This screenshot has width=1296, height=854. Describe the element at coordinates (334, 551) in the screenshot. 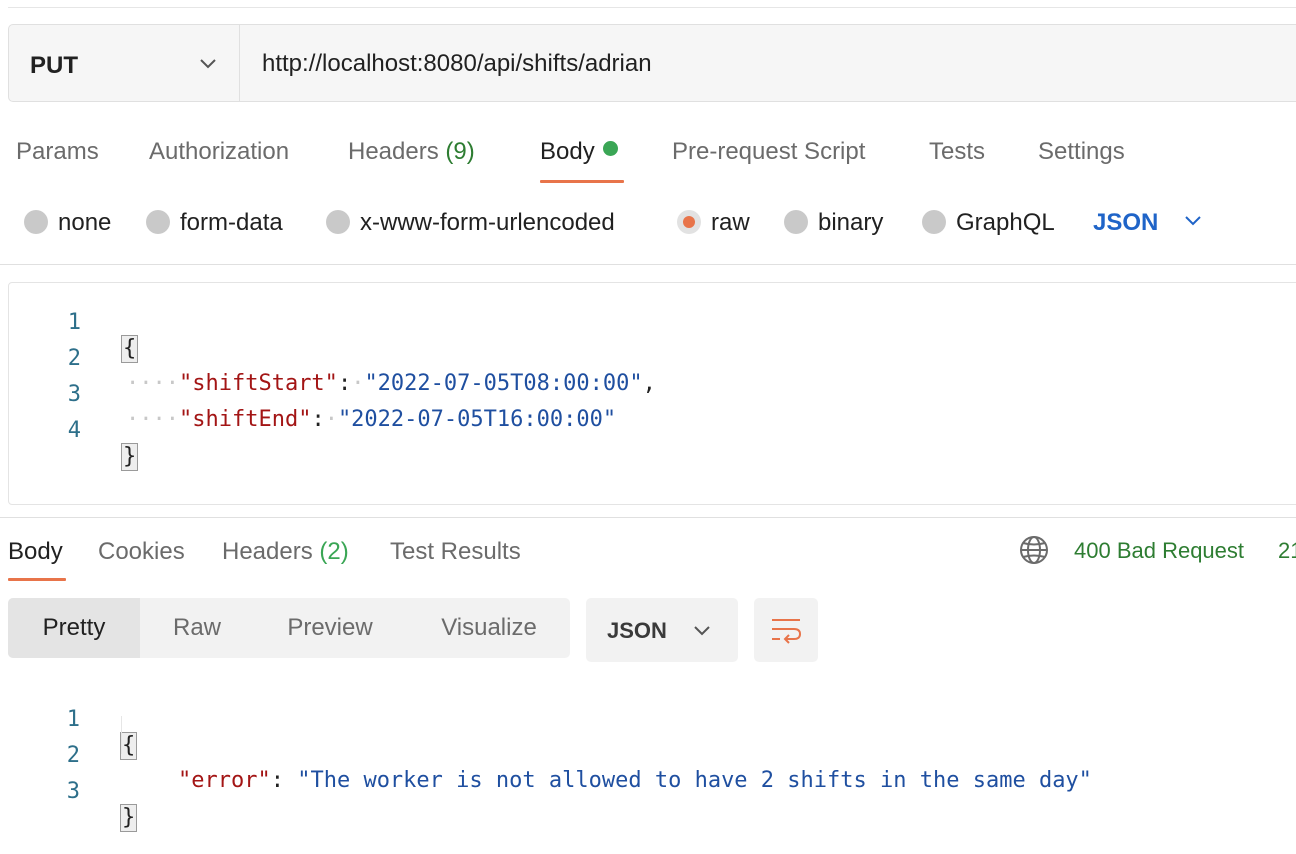

I see `headers-count: (2)` at that location.